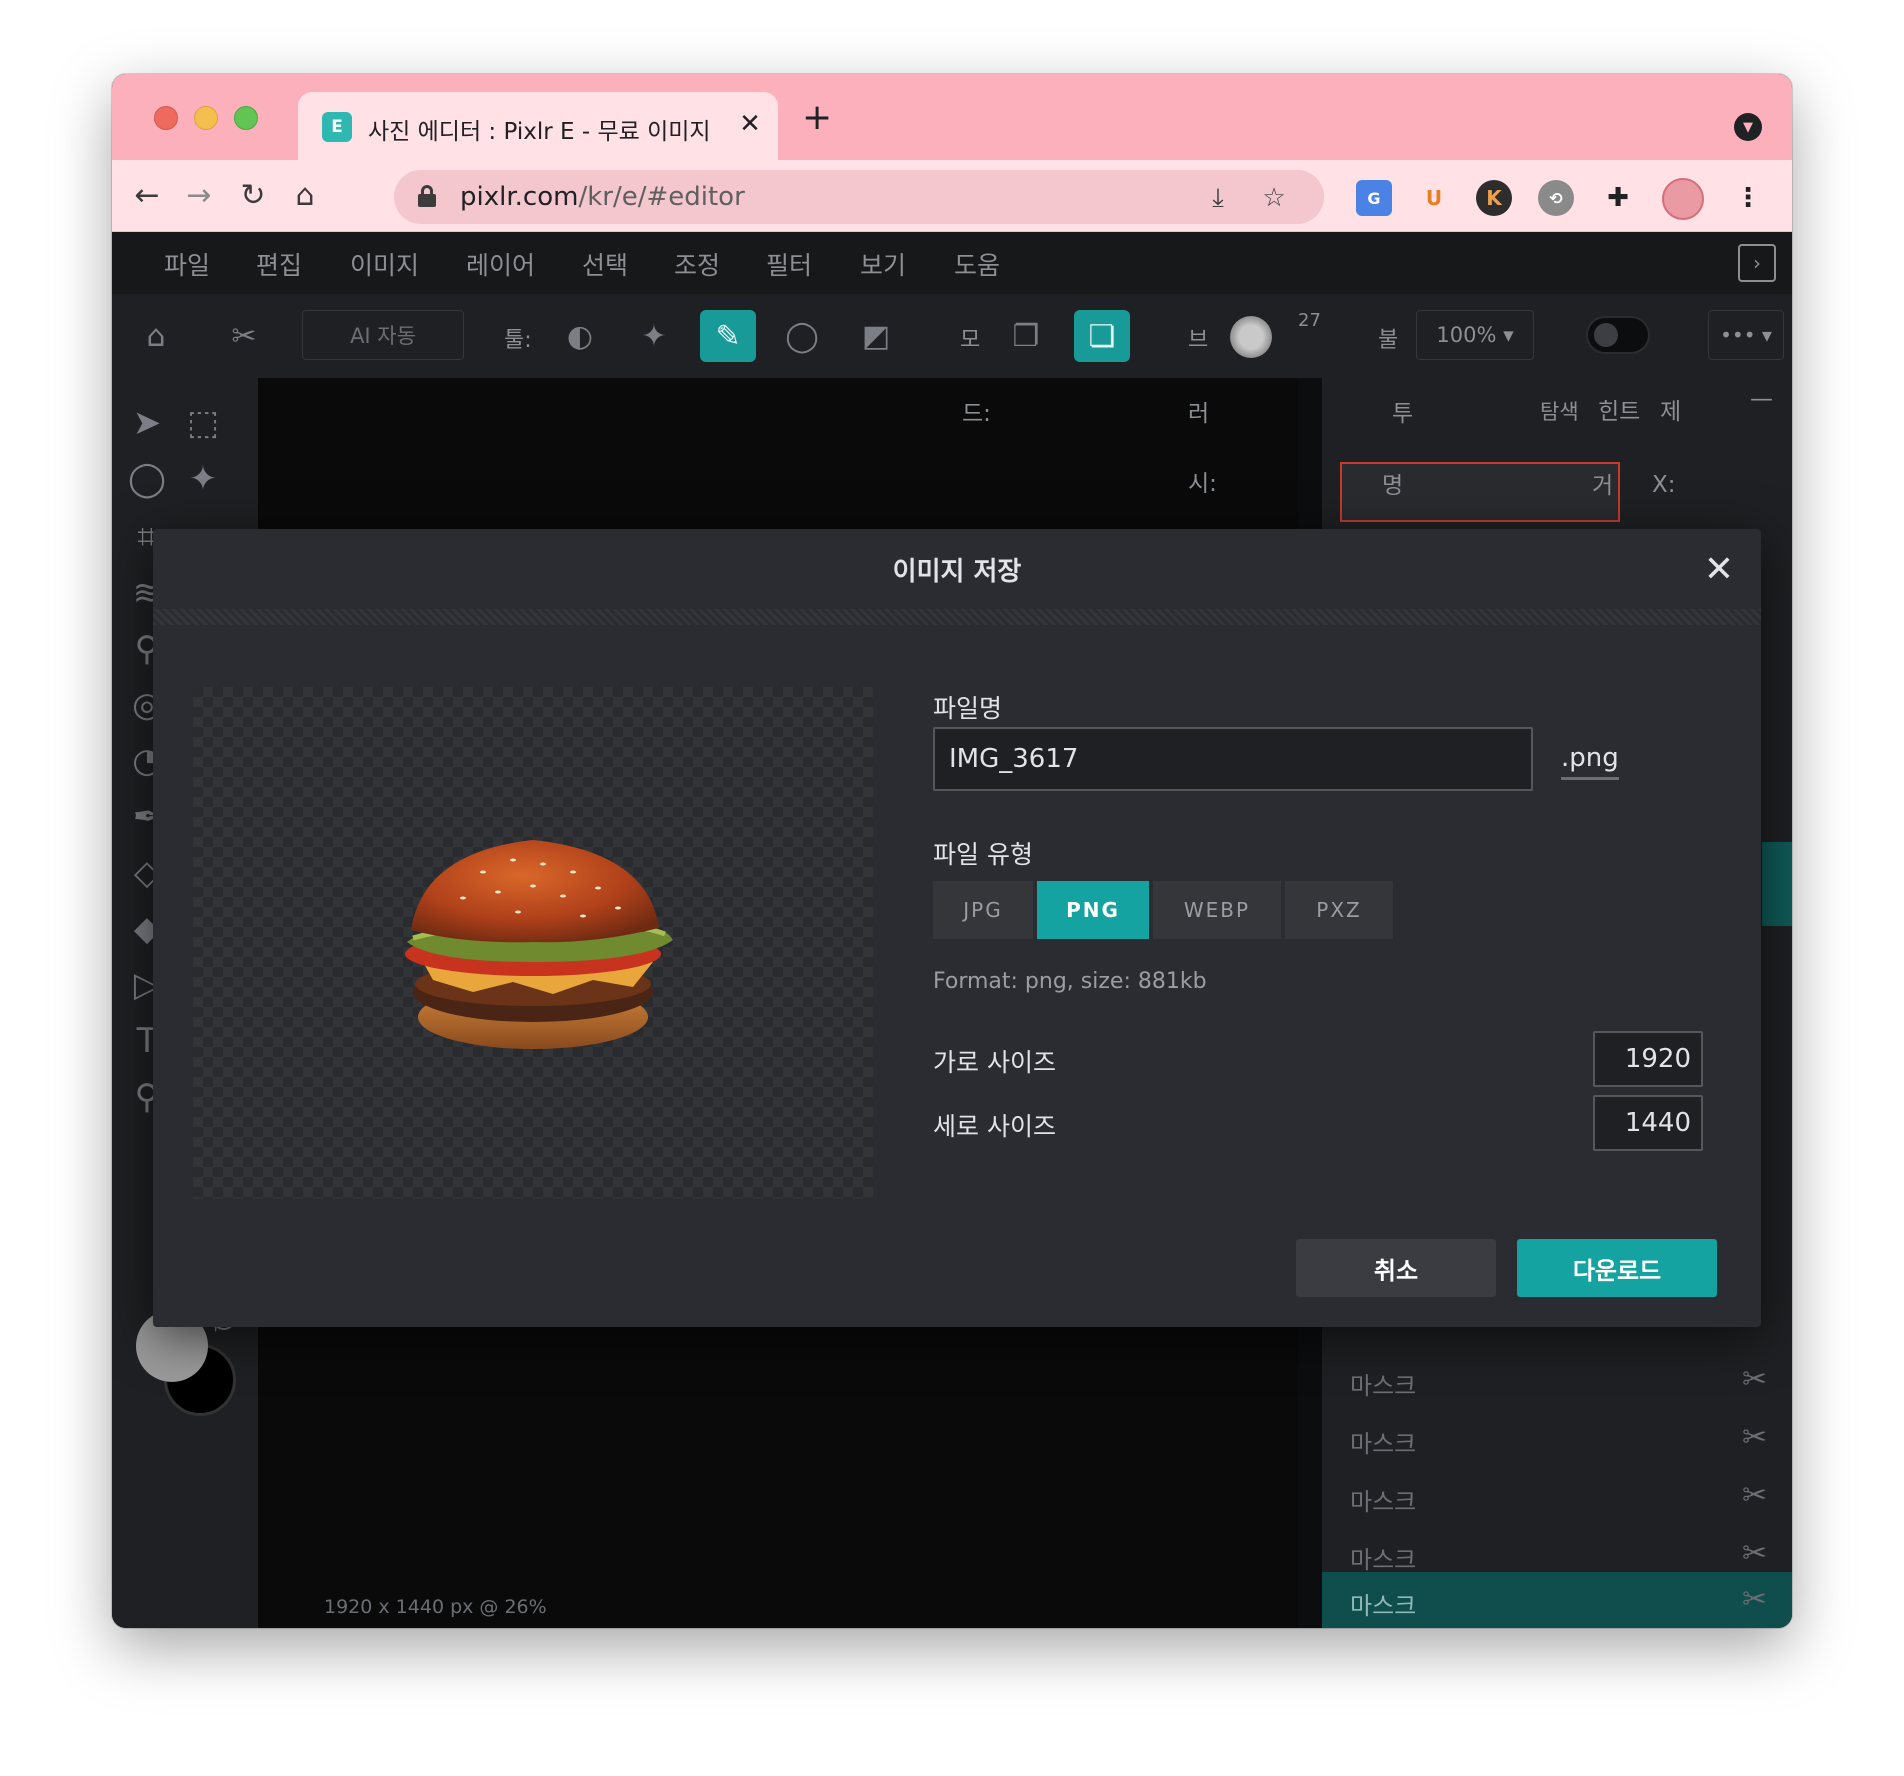  I want to click on brush-size-value: 27, so click(1309, 320).